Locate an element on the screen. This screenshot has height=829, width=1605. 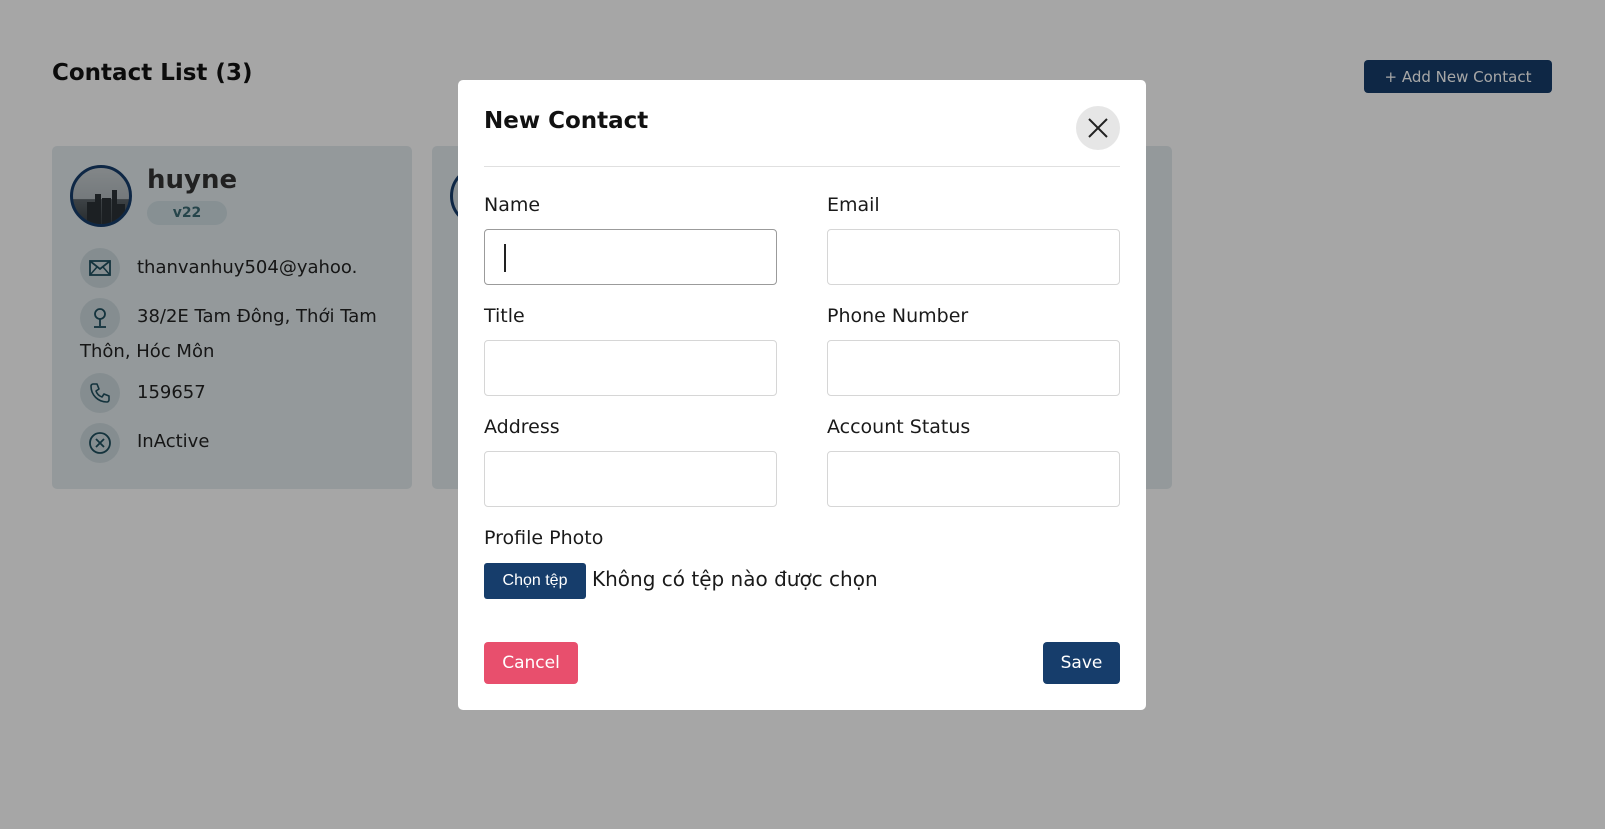
account-status-label: Account Status is located at coordinates (899, 427).